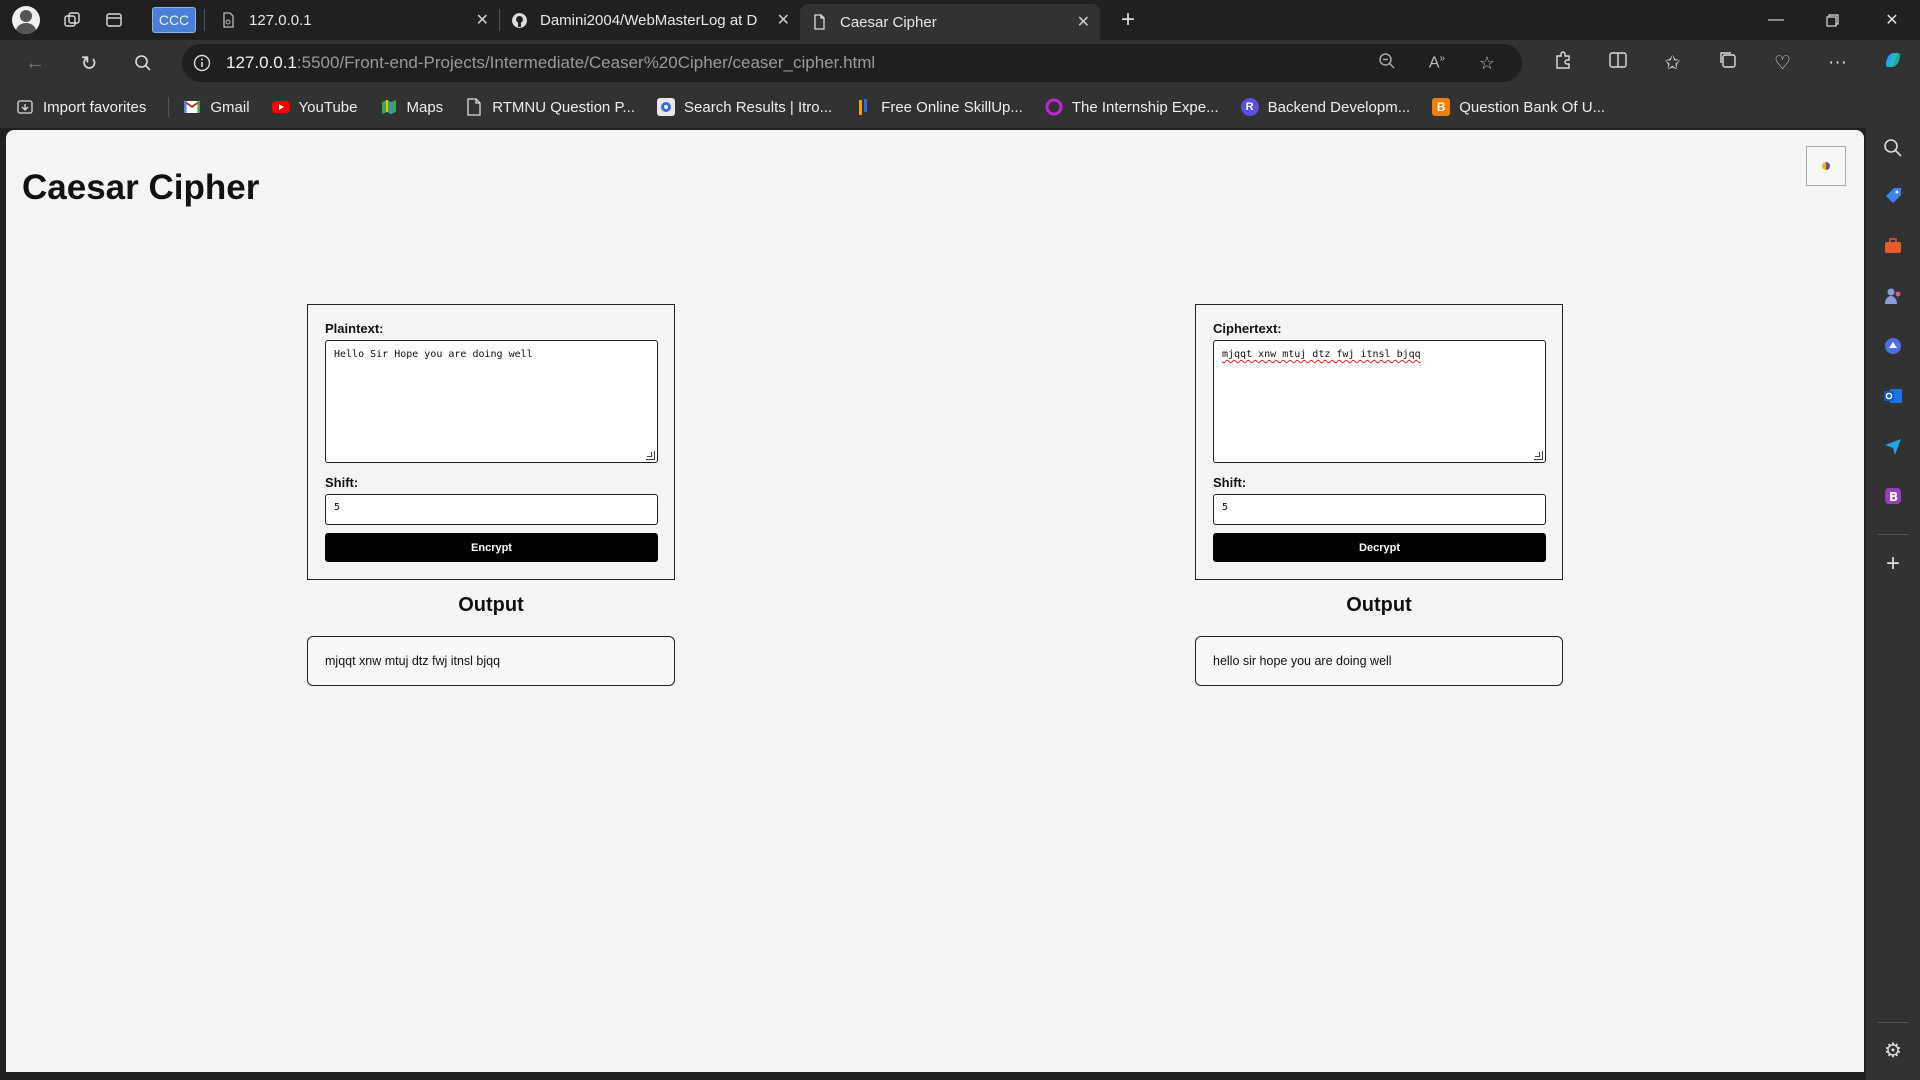 This screenshot has width=1920, height=1080. What do you see at coordinates (1617, 63) in the screenshot?
I see `split-screen-icon` at bounding box center [1617, 63].